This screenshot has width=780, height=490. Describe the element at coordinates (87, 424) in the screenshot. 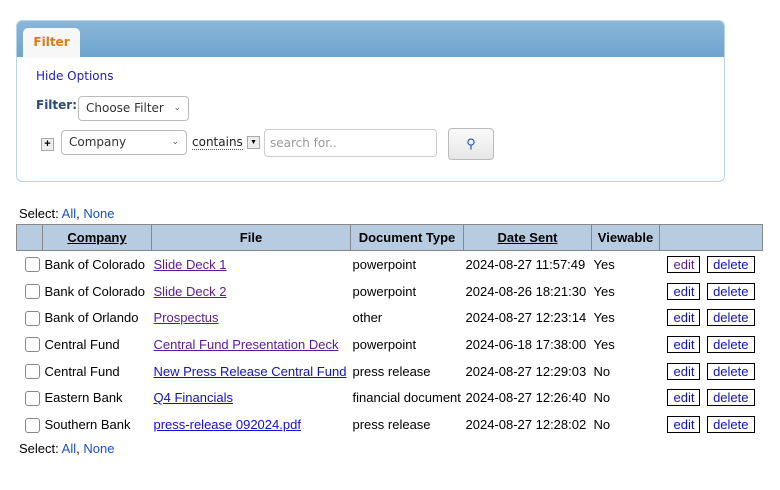

I see `company-cell: Southern Bank` at that location.